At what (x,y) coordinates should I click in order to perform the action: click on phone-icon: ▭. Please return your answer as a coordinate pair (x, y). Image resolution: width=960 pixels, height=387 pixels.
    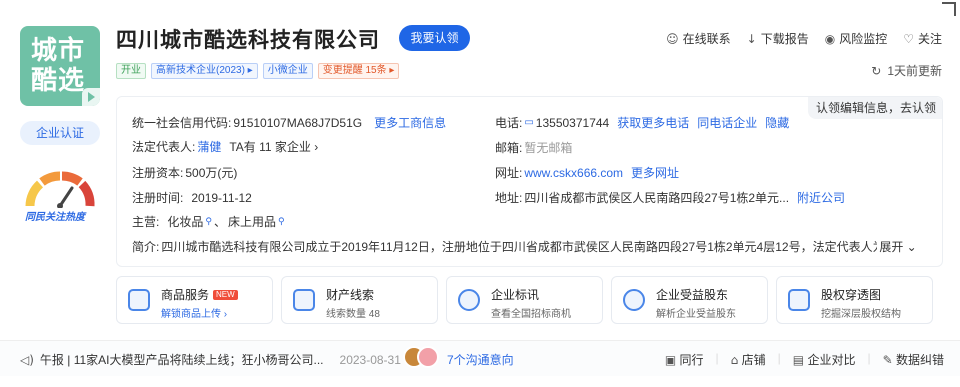
    Looking at the image, I should click on (529, 122).